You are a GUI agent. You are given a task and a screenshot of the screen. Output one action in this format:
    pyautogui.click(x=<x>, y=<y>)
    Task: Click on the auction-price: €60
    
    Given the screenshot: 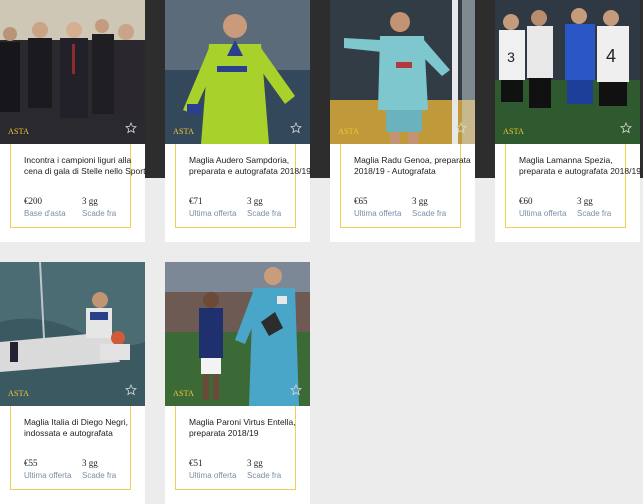 What is the action you would take?
    pyautogui.click(x=526, y=201)
    